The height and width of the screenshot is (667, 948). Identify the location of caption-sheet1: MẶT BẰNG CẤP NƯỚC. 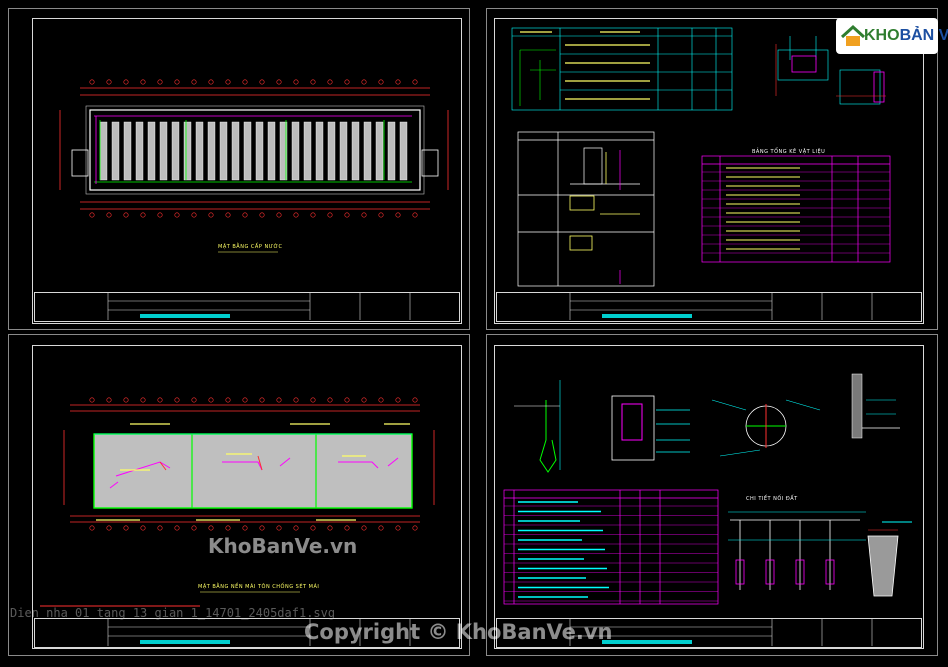
(250, 247).